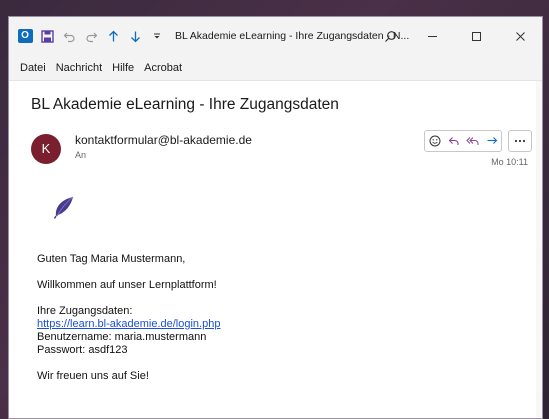 This screenshot has height=419, width=549. Describe the element at coordinates (432, 36) in the screenshot. I see `minimize-icon` at that location.